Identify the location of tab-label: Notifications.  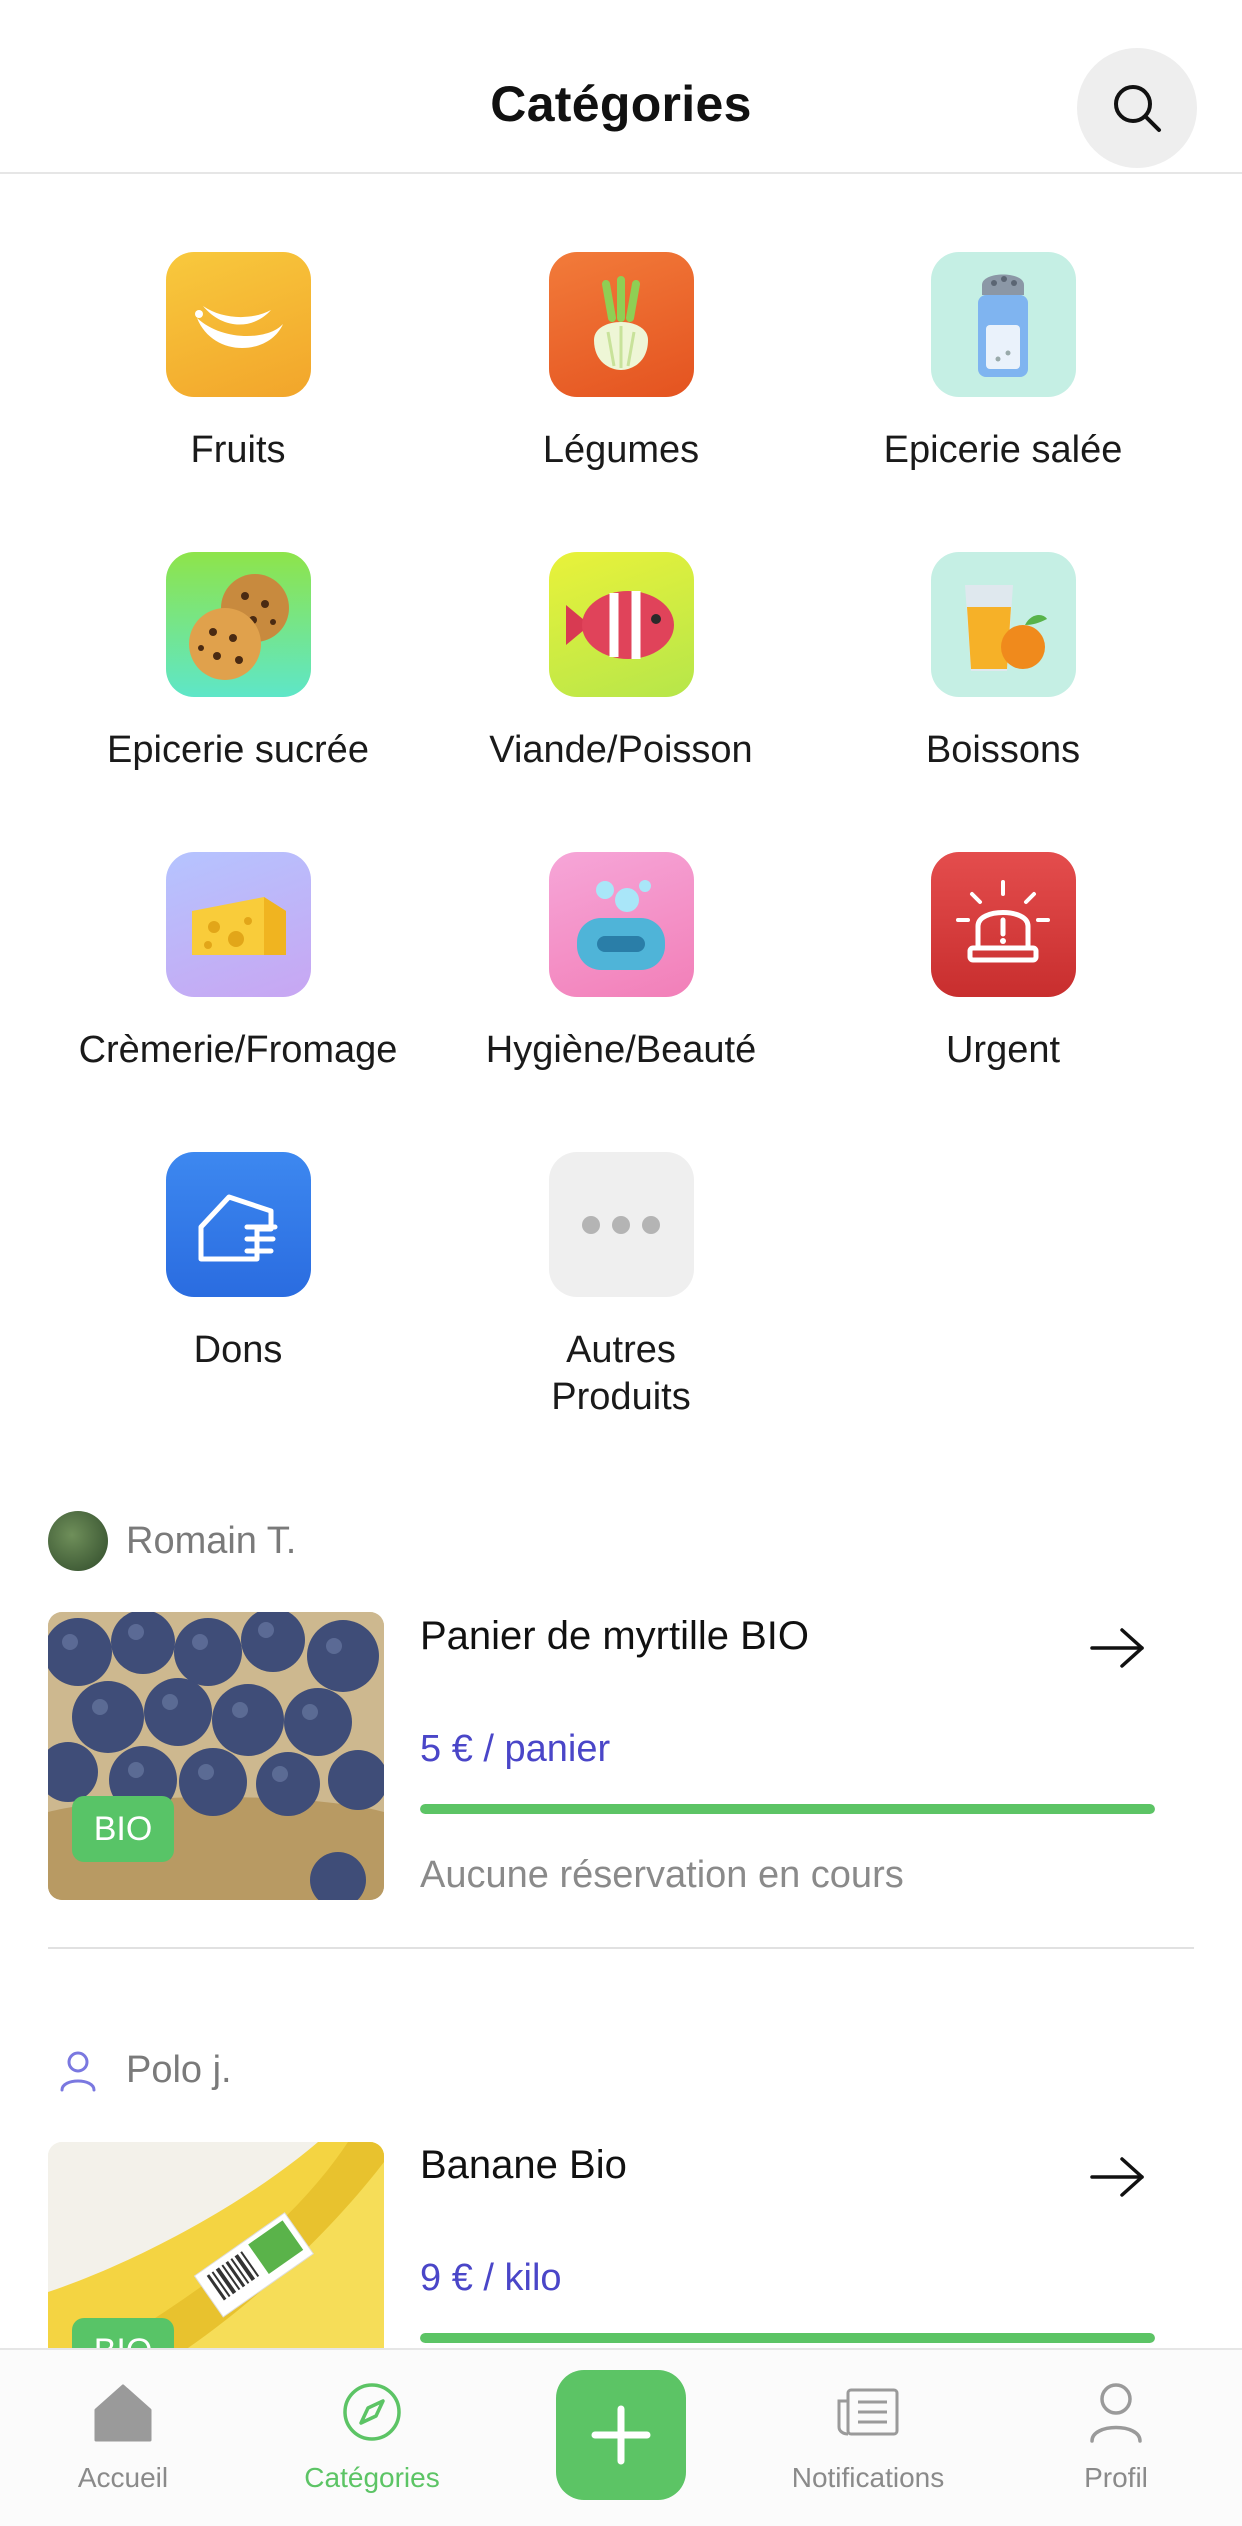
(868, 2477).